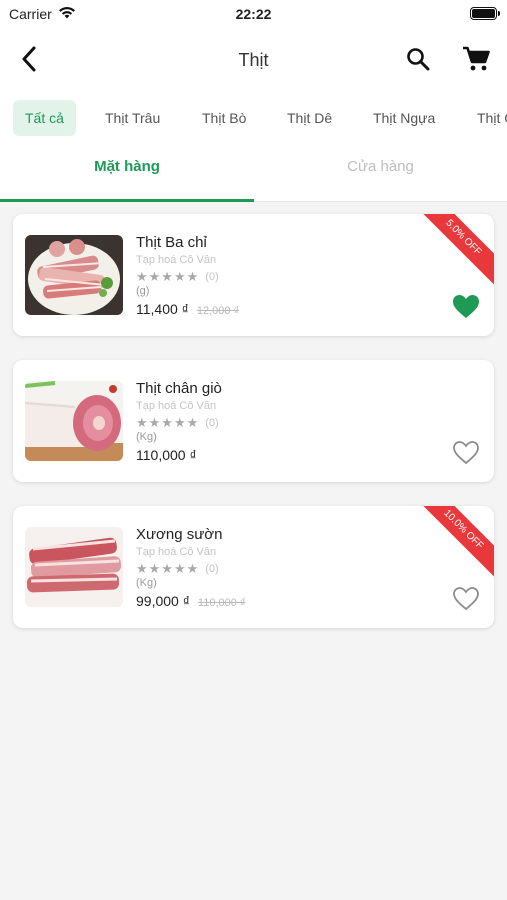 The image size is (507, 900). What do you see at coordinates (179, 534) in the screenshot?
I see `product-name: Xương sườn` at bounding box center [179, 534].